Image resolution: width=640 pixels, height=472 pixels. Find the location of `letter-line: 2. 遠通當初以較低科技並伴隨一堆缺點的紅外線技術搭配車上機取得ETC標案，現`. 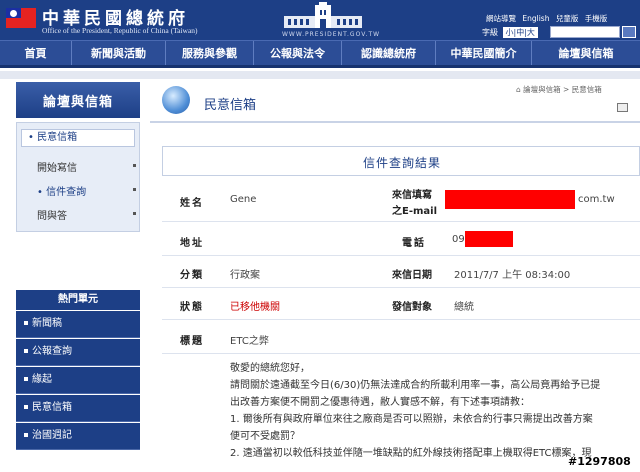

letter-line: 2. 遠通當初以較低科技並伴隨一堆缺點的紅外線技術搭配車上機取得ETC標案，現 is located at coordinates (411, 453).